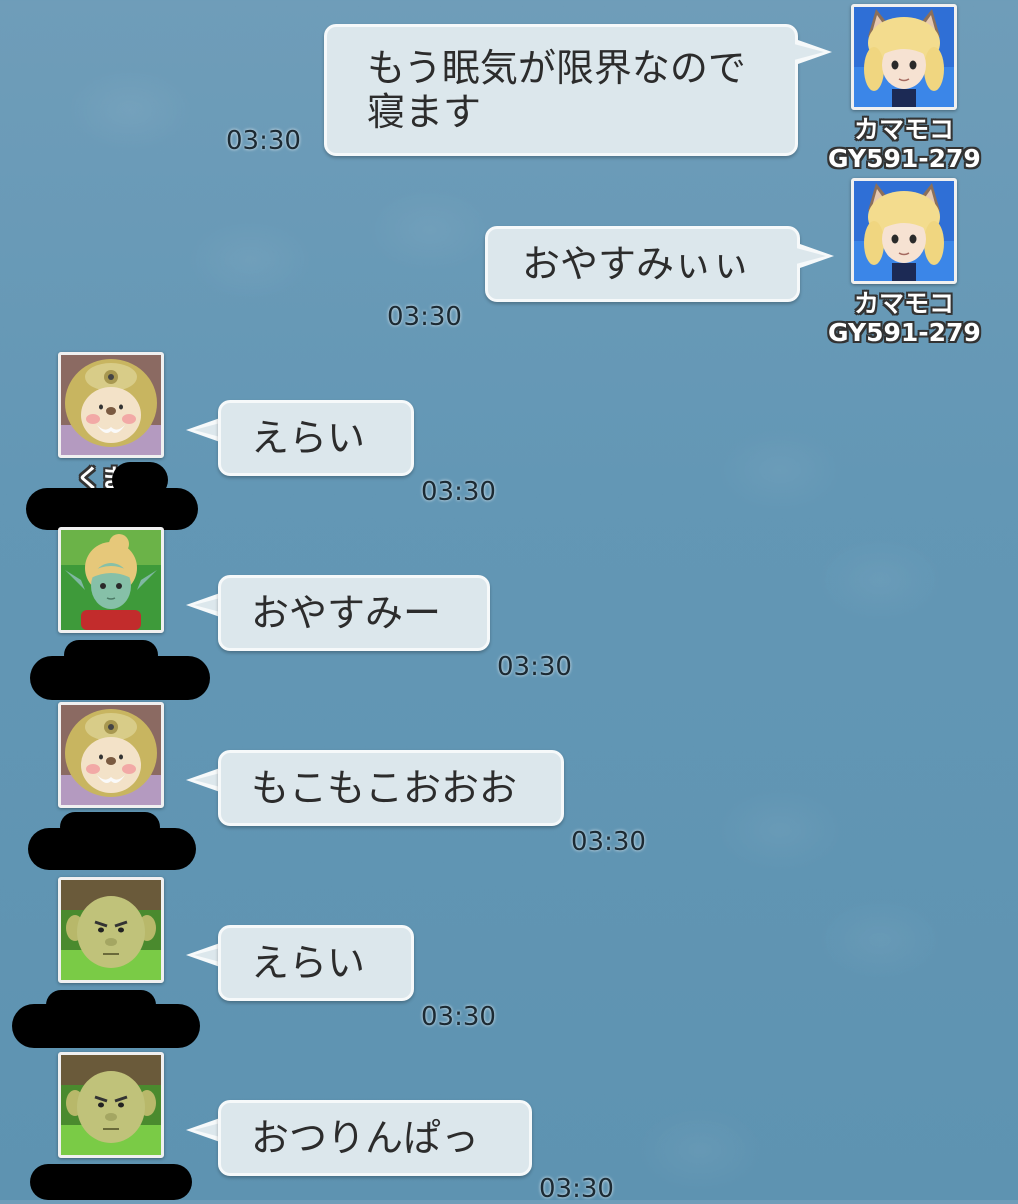  Describe the element at coordinates (384, 788) in the screenshot. I see `message-text: もこもこおおお` at that location.